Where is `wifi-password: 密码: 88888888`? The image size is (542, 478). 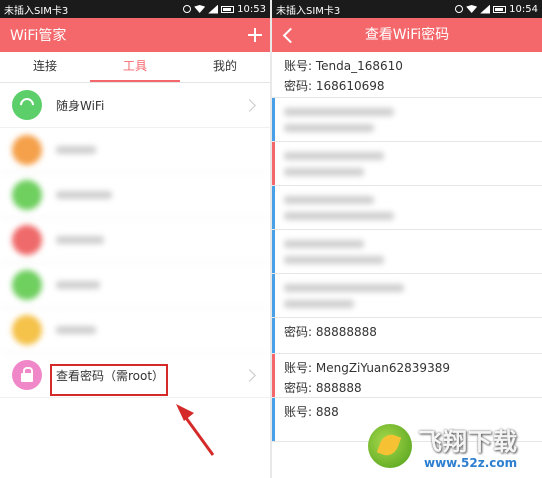 wifi-password: 密码: 88888888 is located at coordinates (330, 332).